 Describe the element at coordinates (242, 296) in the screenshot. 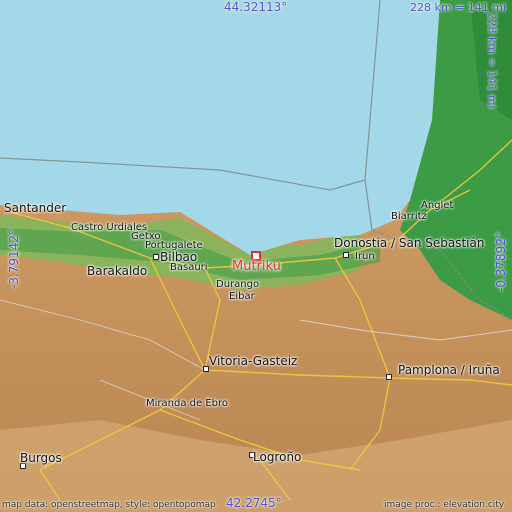

I see `label-eibar: Eibar` at that location.